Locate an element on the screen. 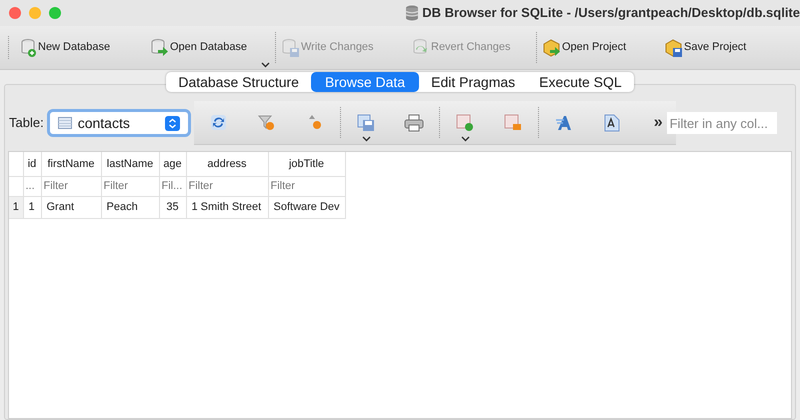  open-project-icon is located at coordinates (552, 47).